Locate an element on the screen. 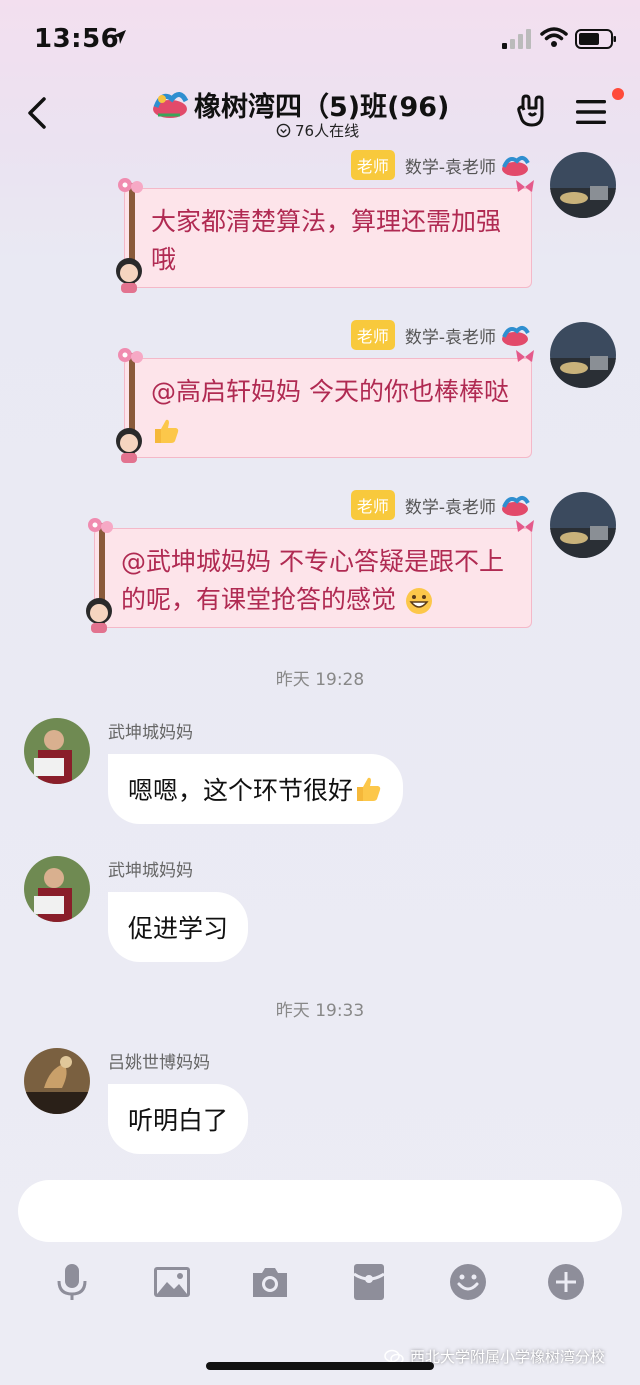 Image resolution: width=640 pixels, height=1385 pixels. message-line: @高启轩妈妈 今天的你也棒棒哒 is located at coordinates (330, 391).